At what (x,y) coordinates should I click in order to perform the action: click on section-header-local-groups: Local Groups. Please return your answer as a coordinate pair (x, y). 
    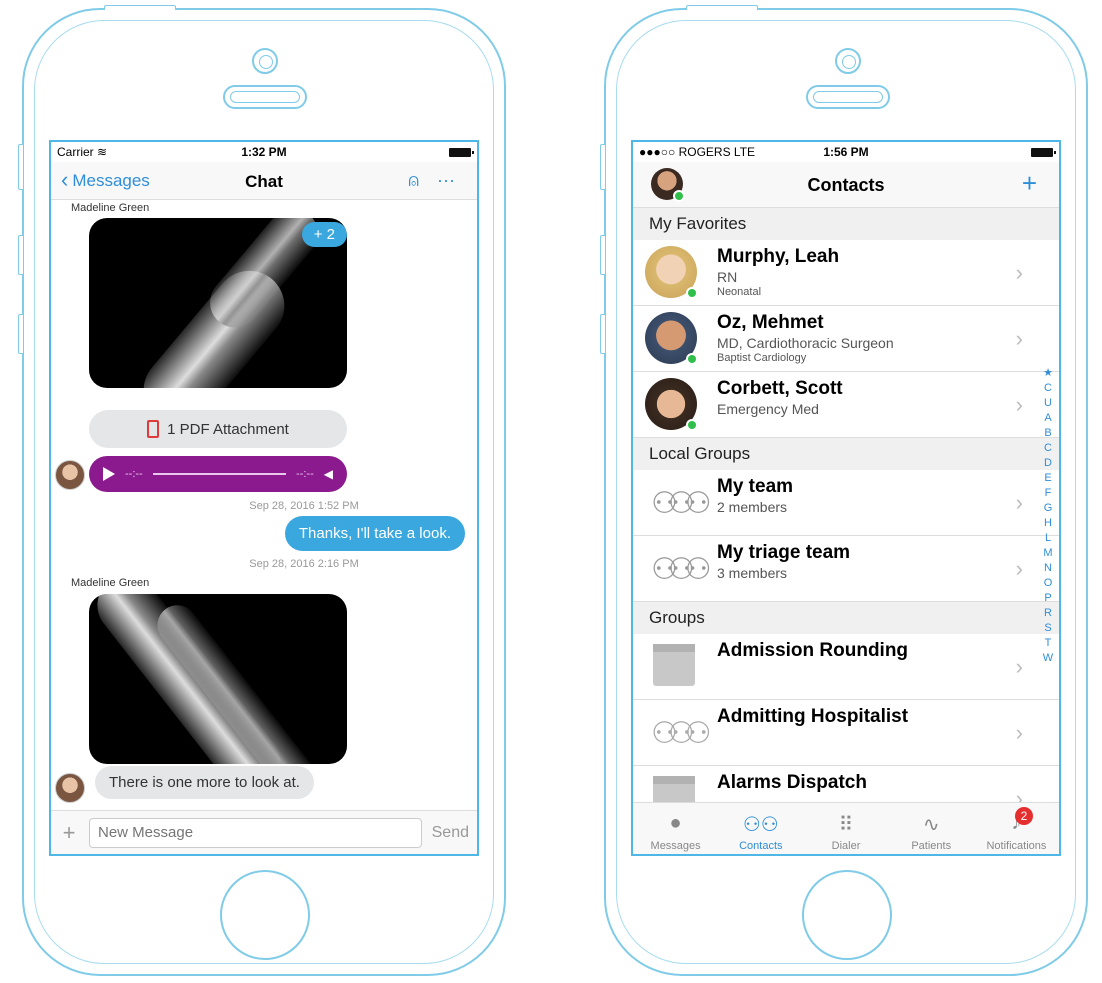
    Looking at the image, I should click on (846, 454).